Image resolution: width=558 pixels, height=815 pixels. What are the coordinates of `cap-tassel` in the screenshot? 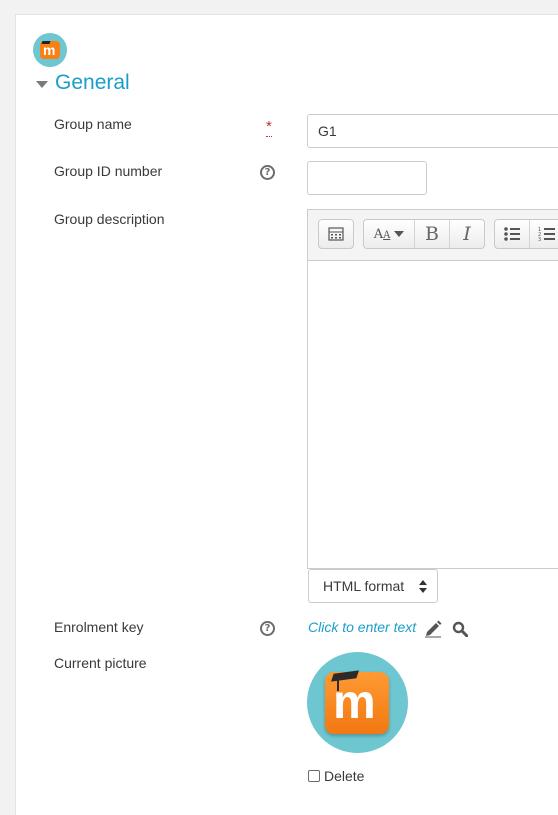 It's located at (338, 684).